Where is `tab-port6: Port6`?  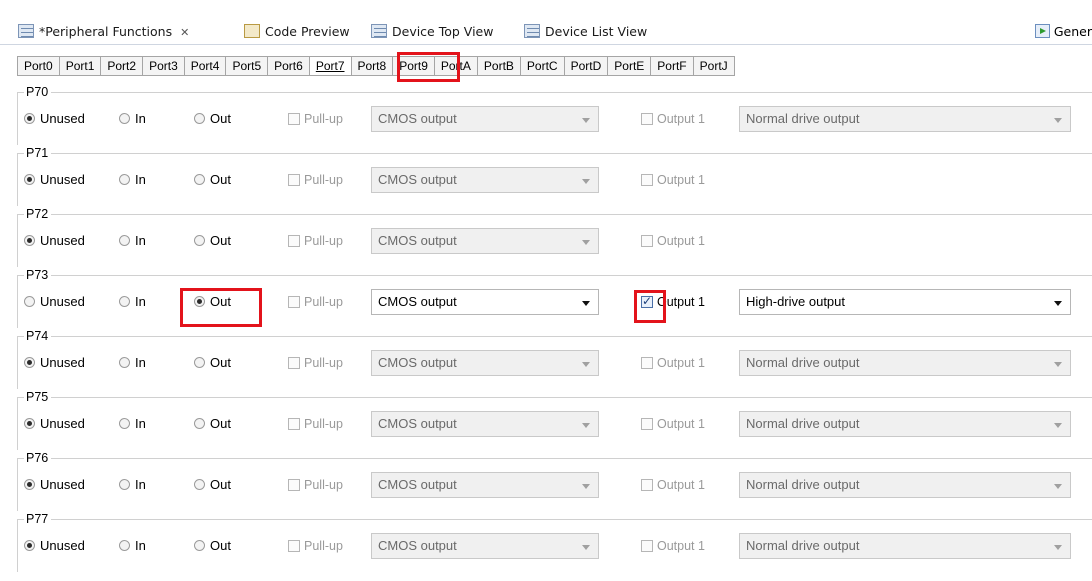
tab-port6: Port6 is located at coordinates (289, 66).